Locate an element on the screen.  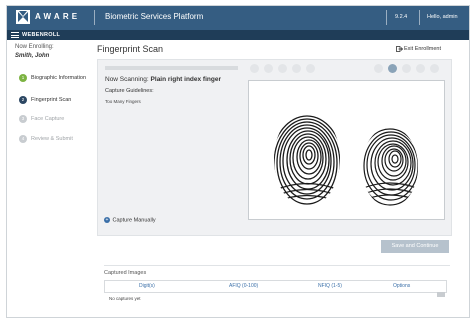
capture-guidelines-label: Capture Guidelines: is located at coordinates (129, 91).